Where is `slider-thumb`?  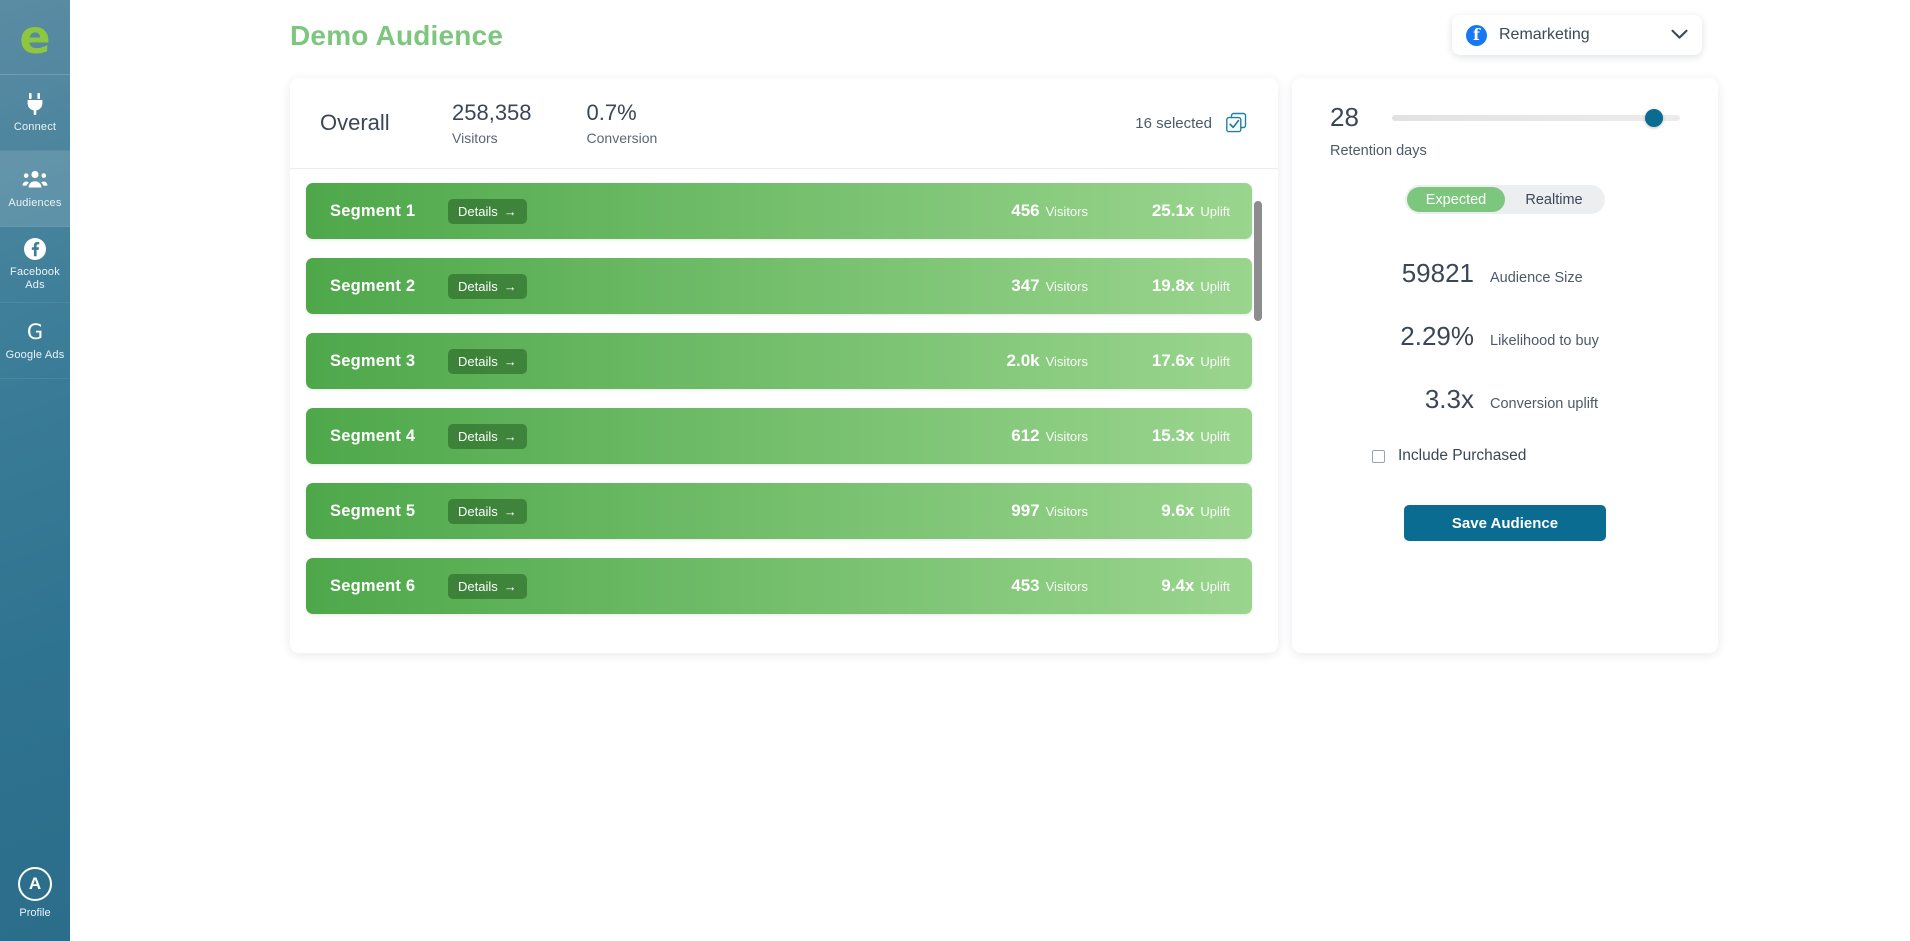 slider-thumb is located at coordinates (1654, 117).